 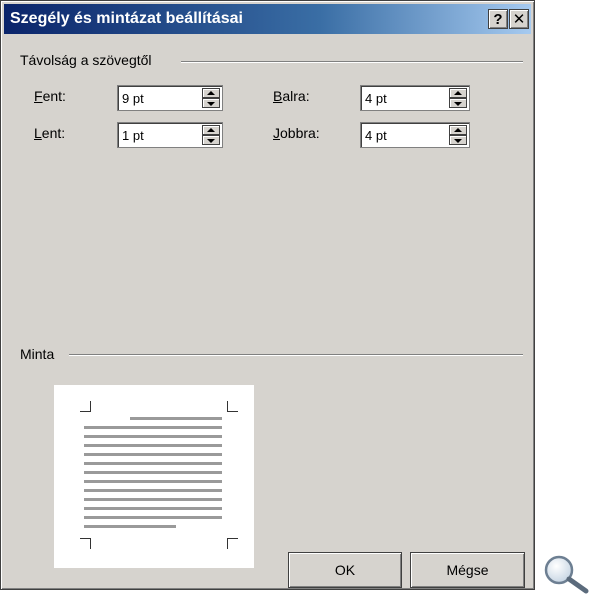 What do you see at coordinates (267, 19) in the screenshot?
I see `title-bar: Szegély és mintázat beállításai ? ✕` at bounding box center [267, 19].